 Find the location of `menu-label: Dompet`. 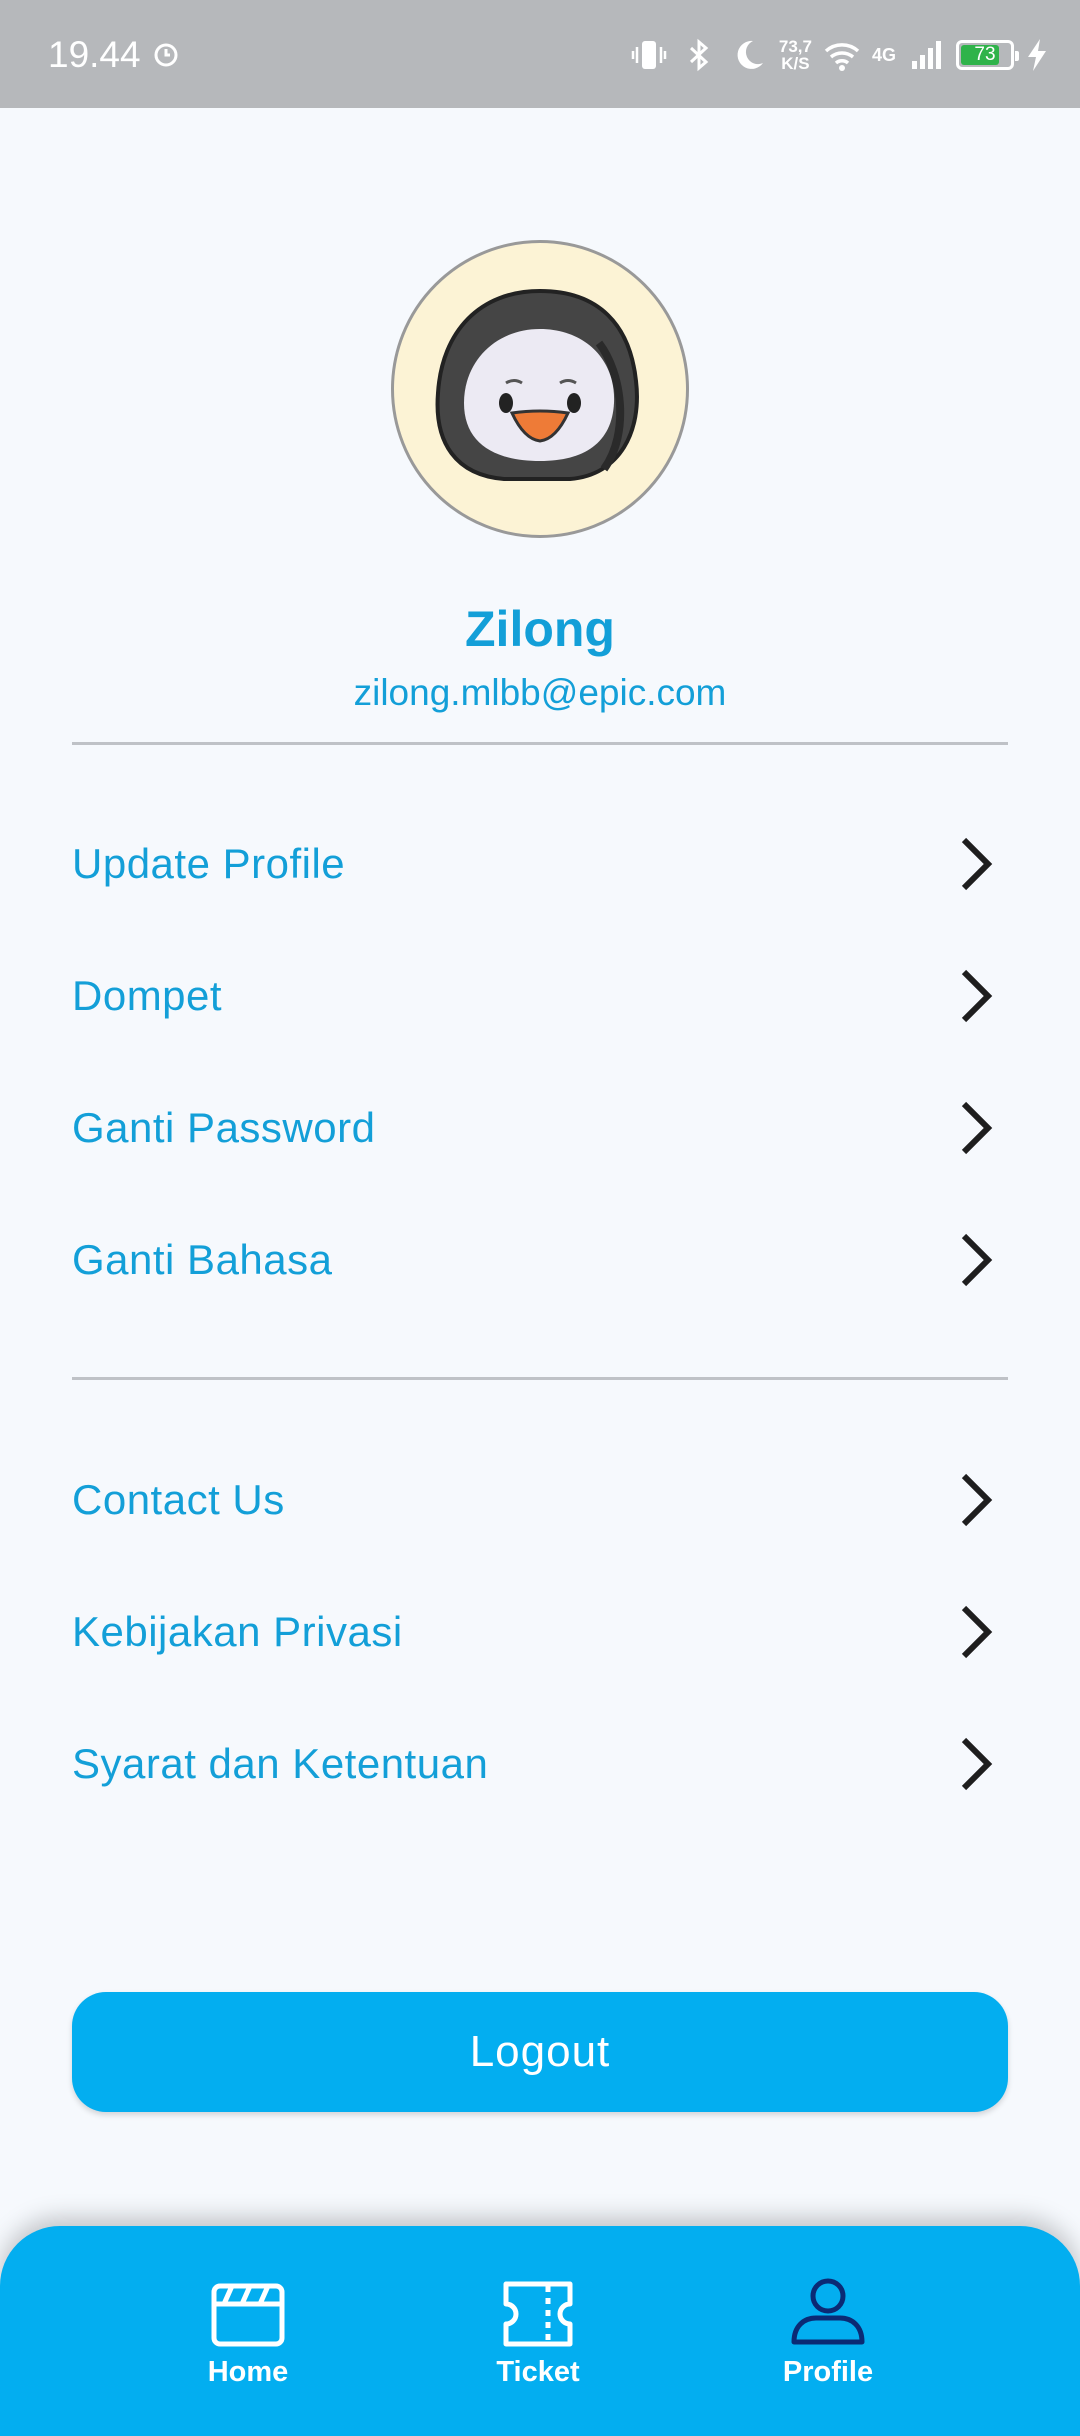

menu-label: Dompet is located at coordinates (147, 995).